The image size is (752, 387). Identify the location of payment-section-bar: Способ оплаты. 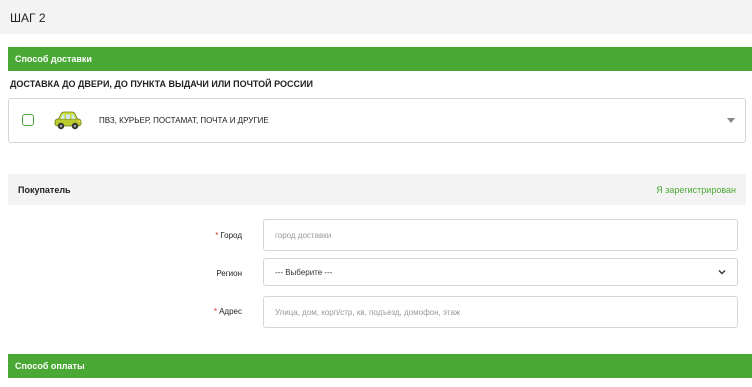
(380, 366).